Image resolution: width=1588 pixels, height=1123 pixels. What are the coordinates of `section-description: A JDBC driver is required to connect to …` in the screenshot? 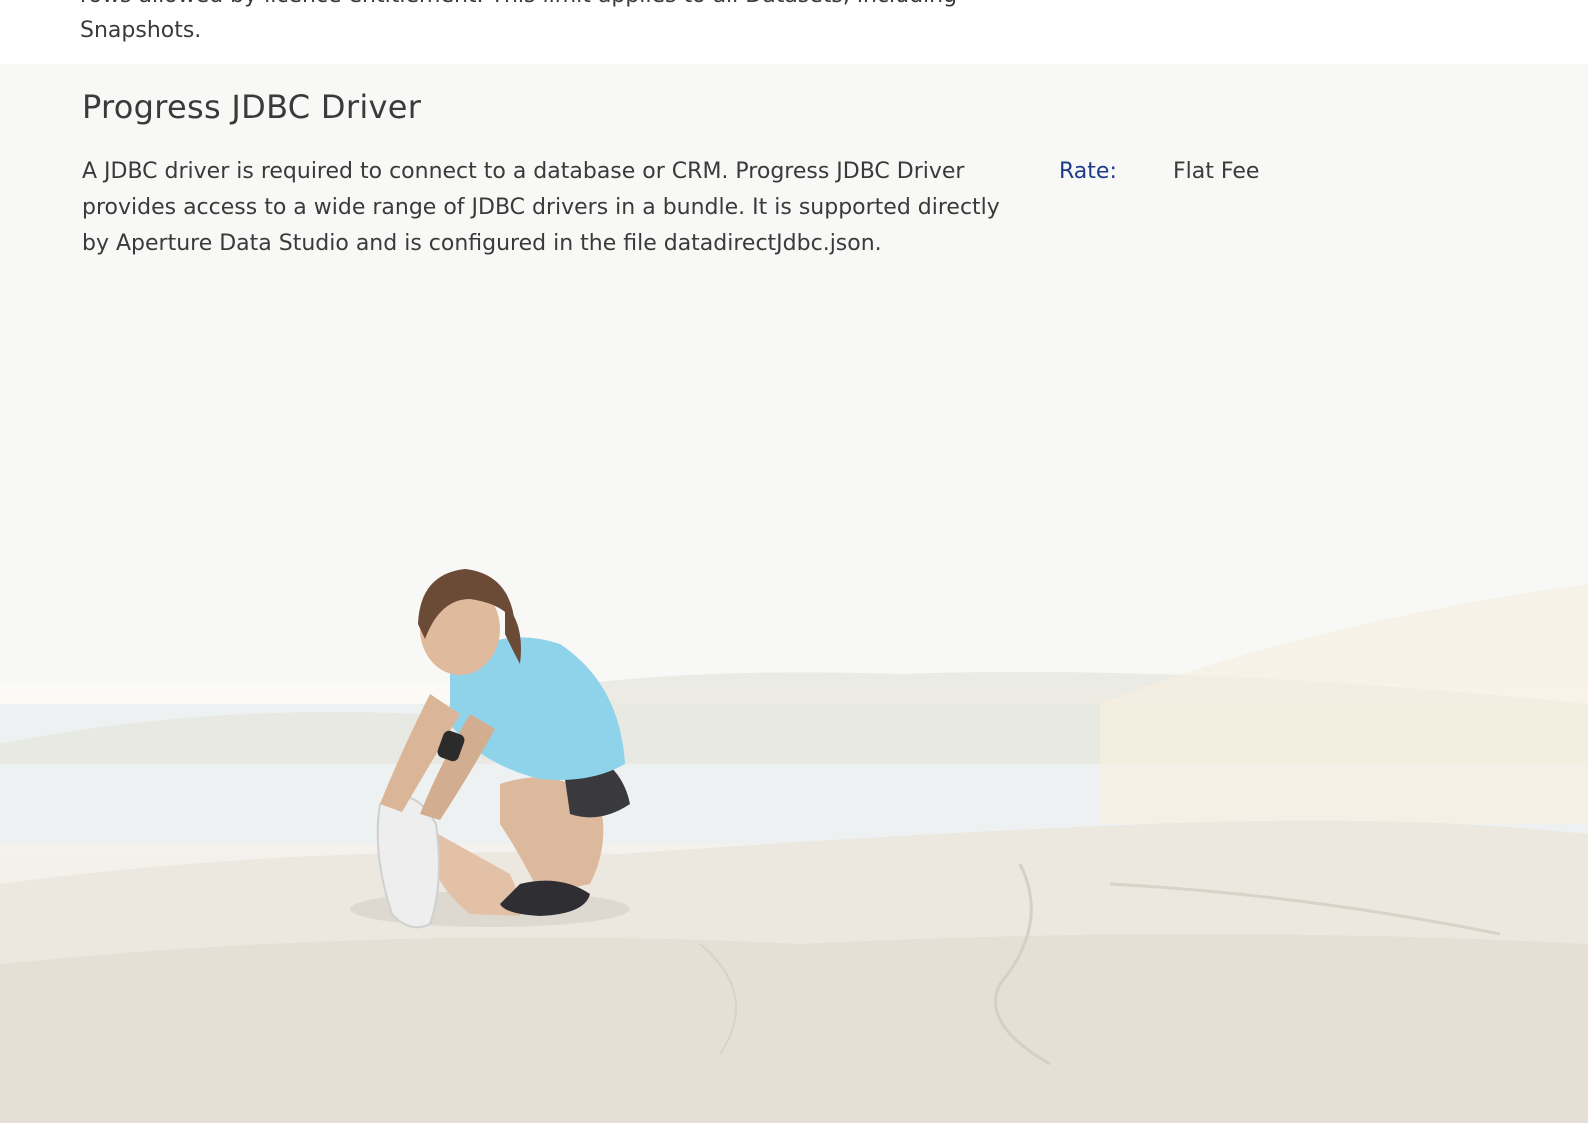 It's located at (541, 207).